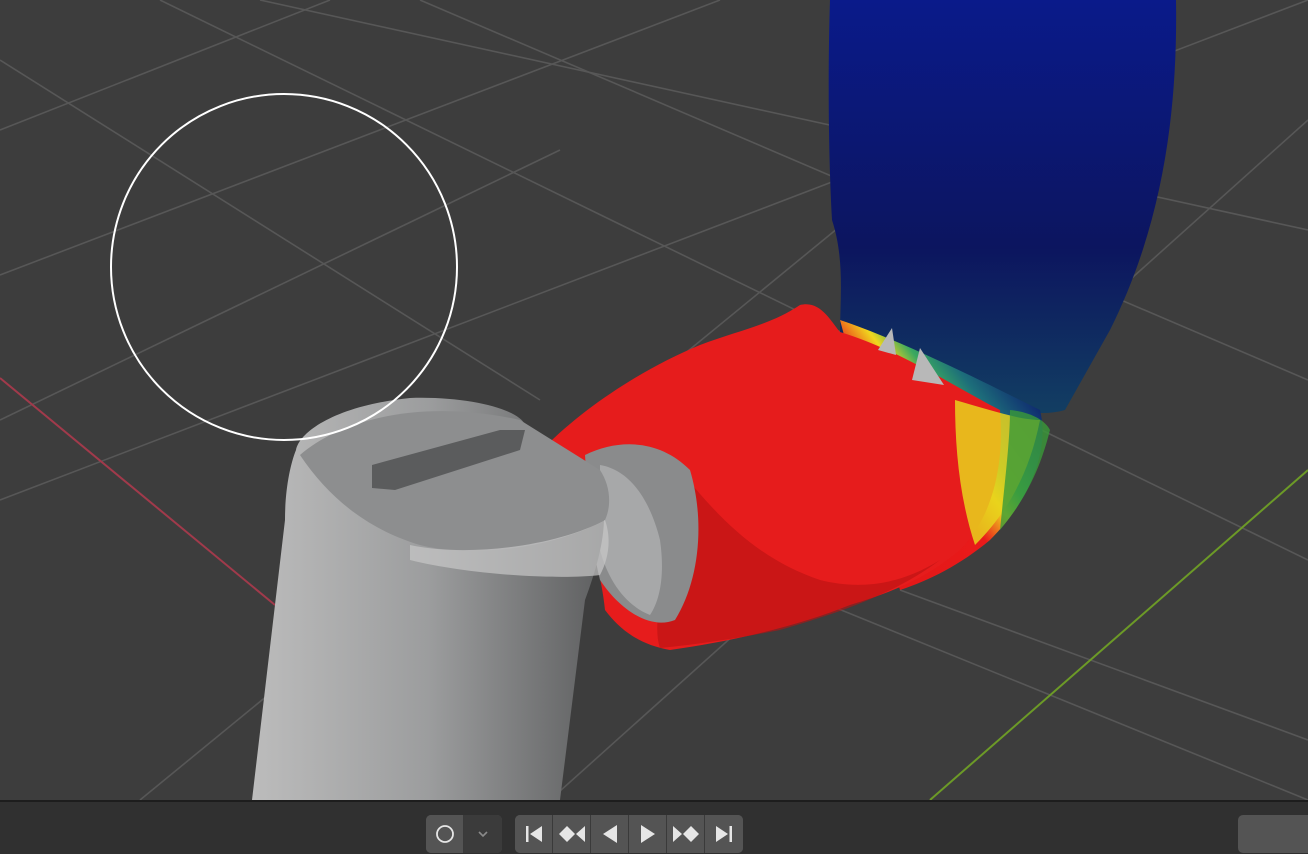  Describe the element at coordinates (724, 834) in the screenshot. I see `jump-to-end-icon` at that location.